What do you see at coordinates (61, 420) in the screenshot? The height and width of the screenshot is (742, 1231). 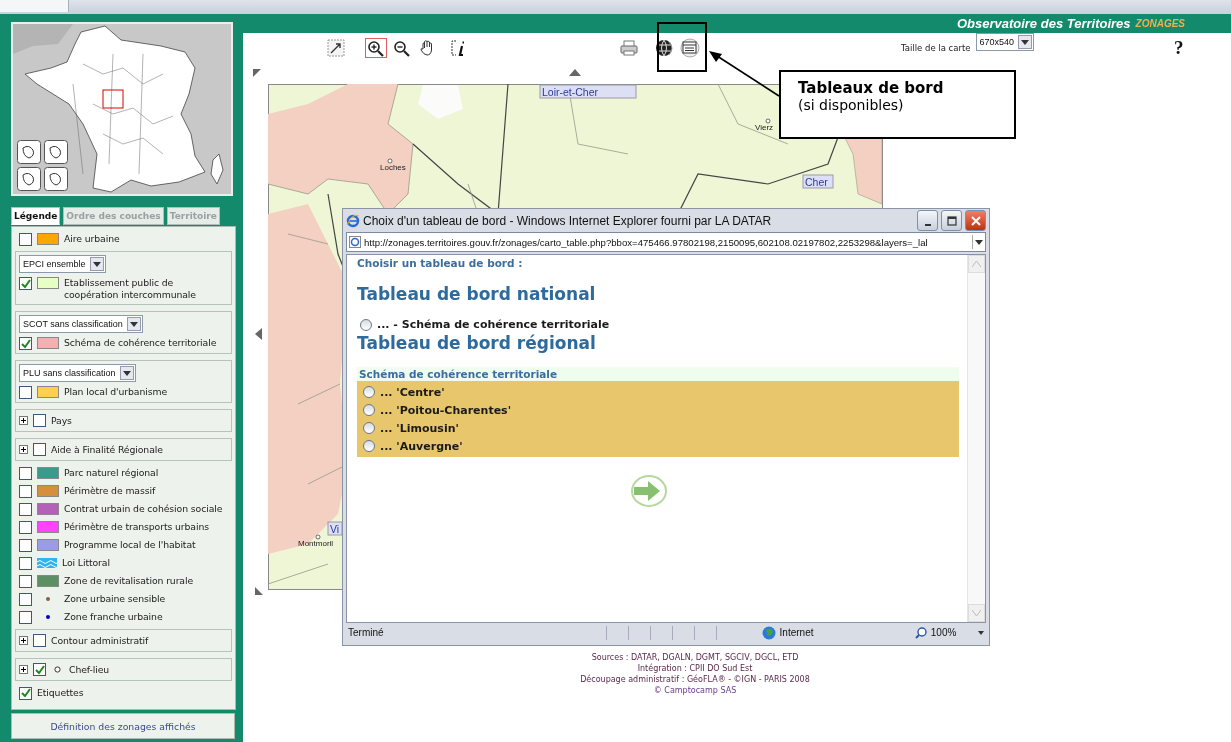 I see `layer-label: Pays` at bounding box center [61, 420].